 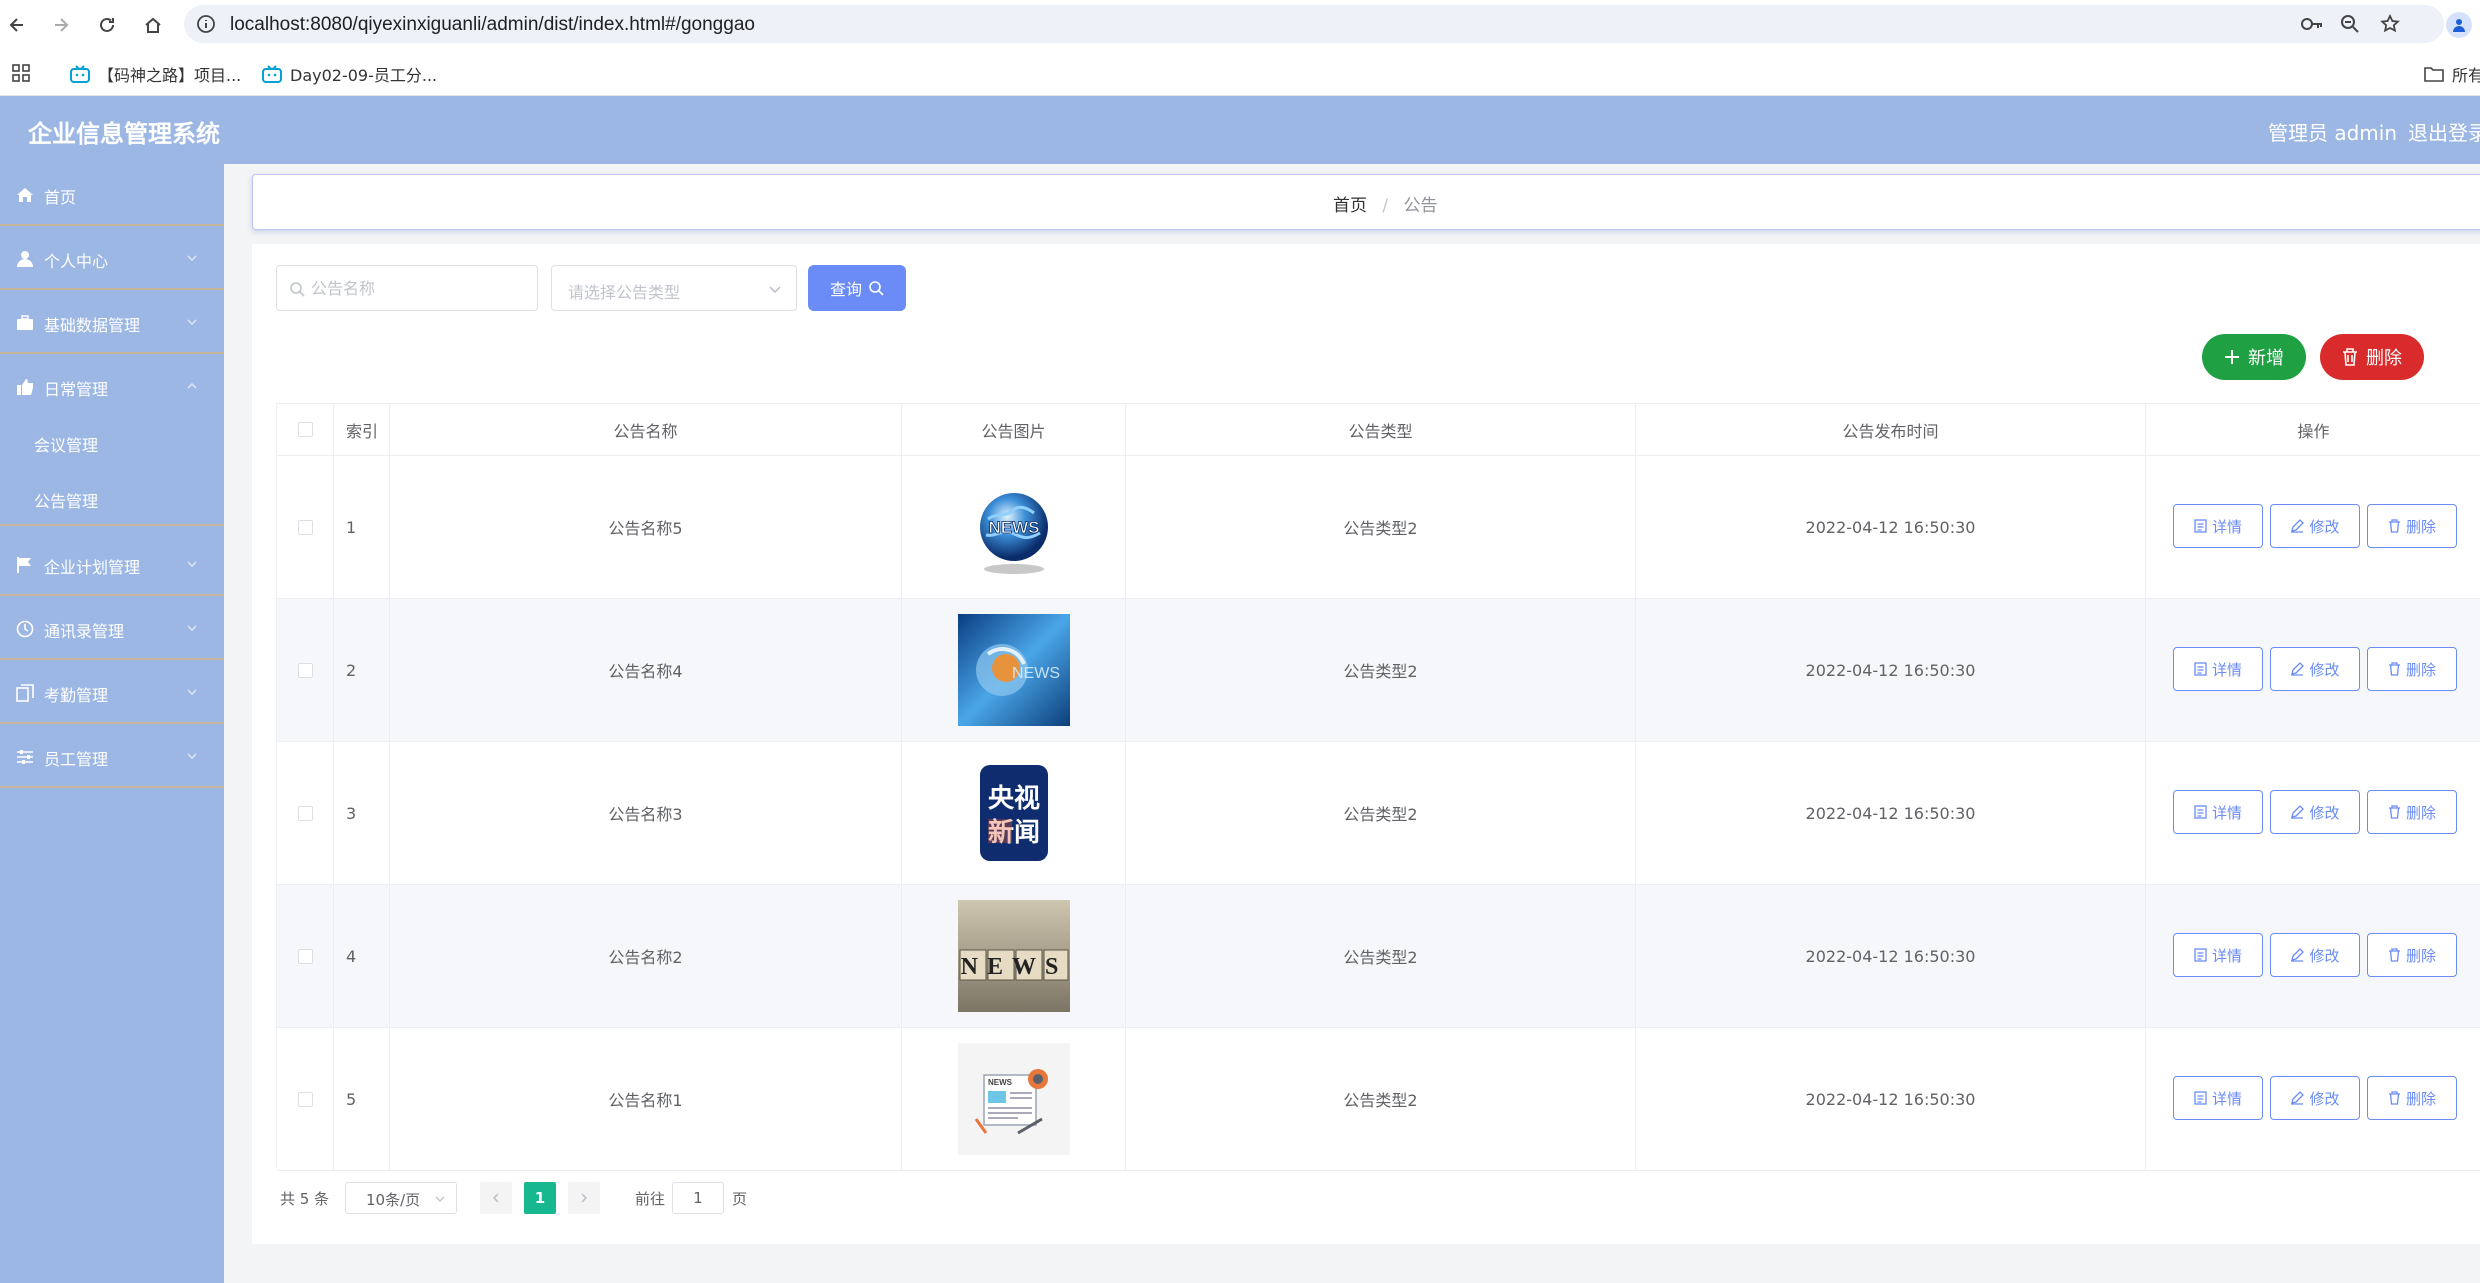 I want to click on back-icon, so click(x=17, y=25).